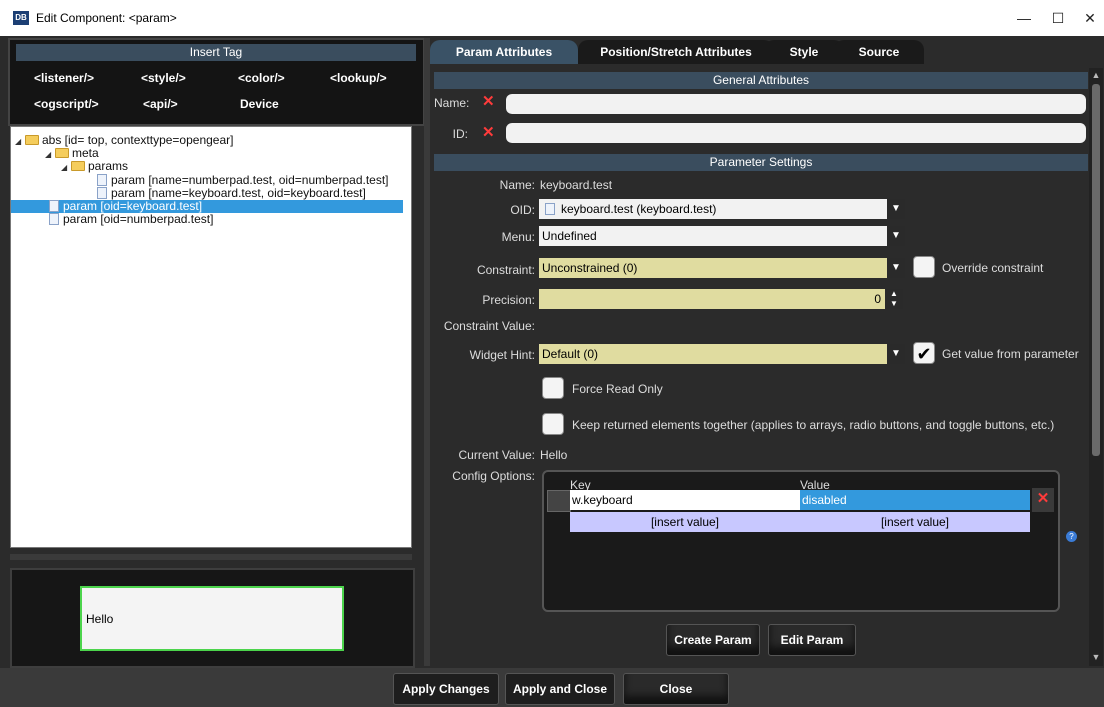  Describe the element at coordinates (1096, 657) in the screenshot. I see `scroll-down-icon: ▼` at that location.